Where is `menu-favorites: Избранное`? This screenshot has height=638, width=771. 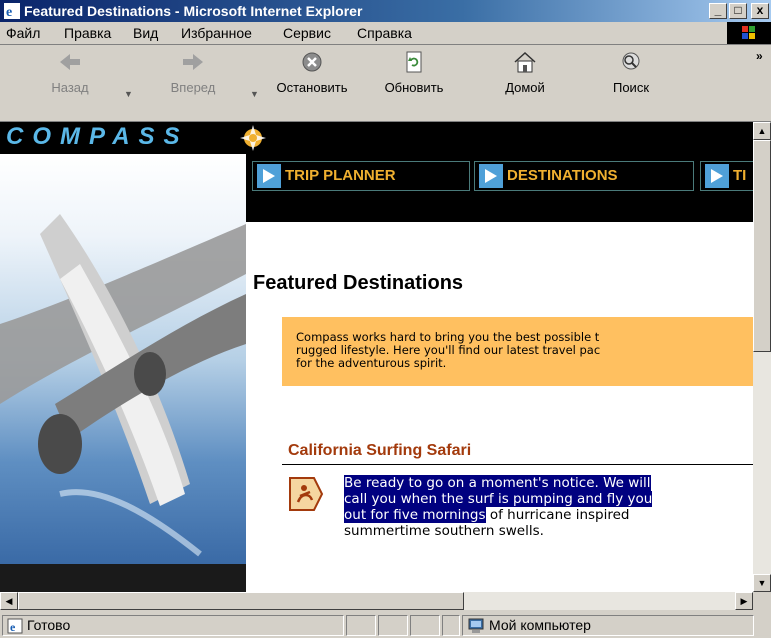
menu-favorites: Избранное is located at coordinates (216, 33).